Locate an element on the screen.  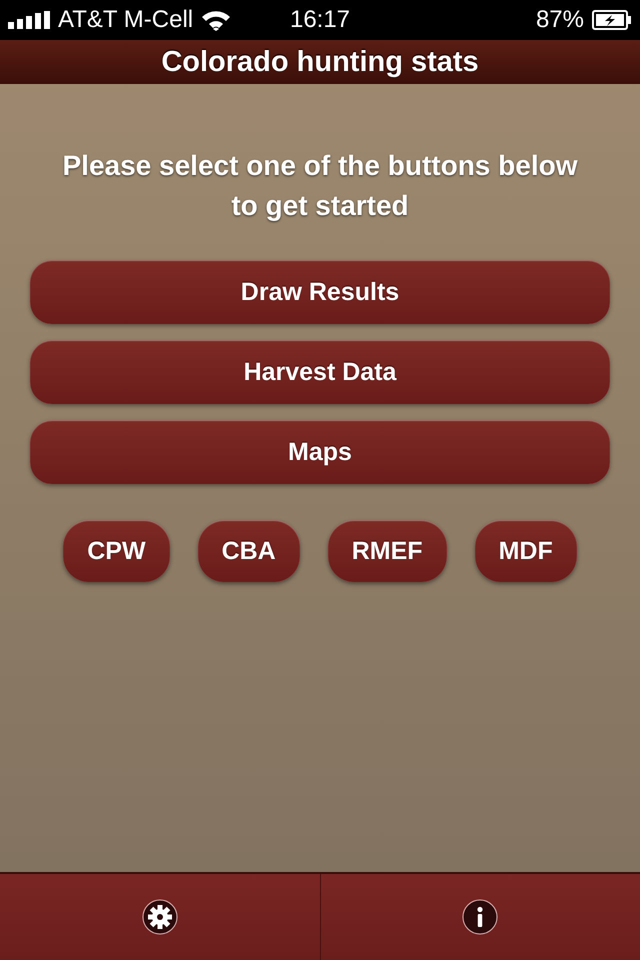
link-button: CPW is located at coordinates (116, 551).